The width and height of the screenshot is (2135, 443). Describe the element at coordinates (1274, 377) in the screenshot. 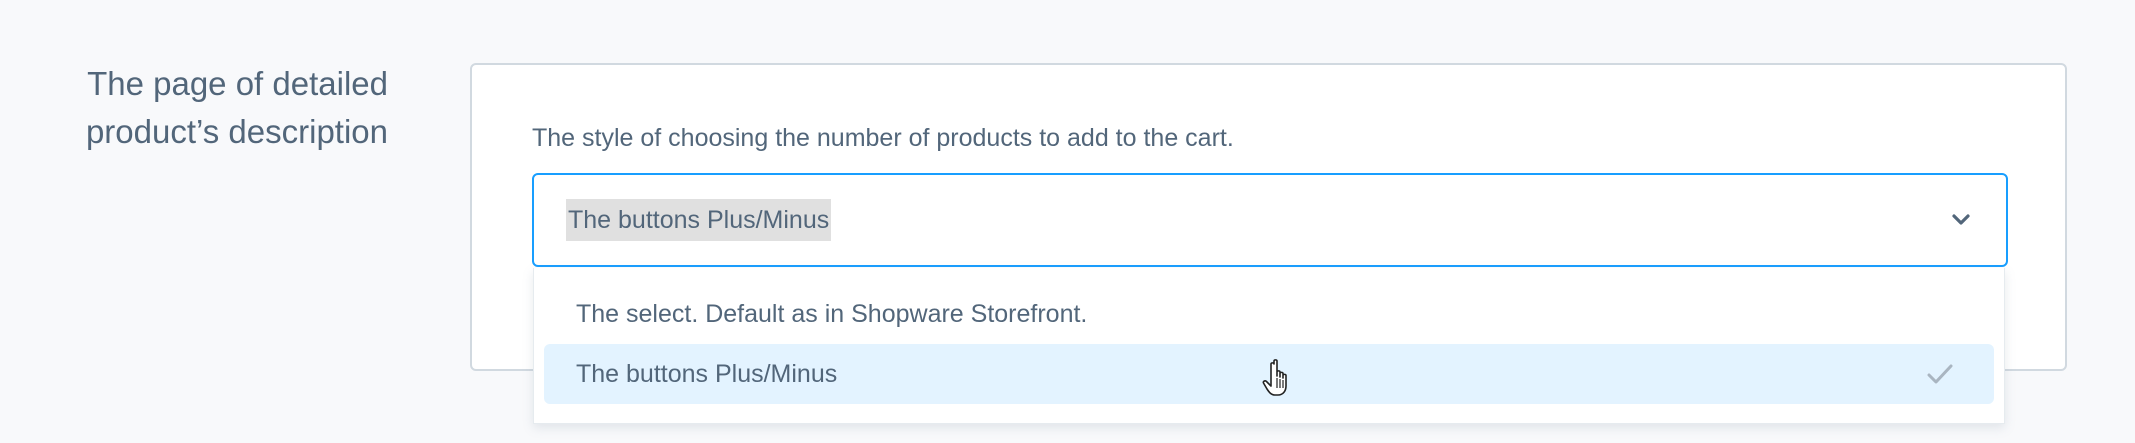

I see `hand-pointer-icon` at that location.